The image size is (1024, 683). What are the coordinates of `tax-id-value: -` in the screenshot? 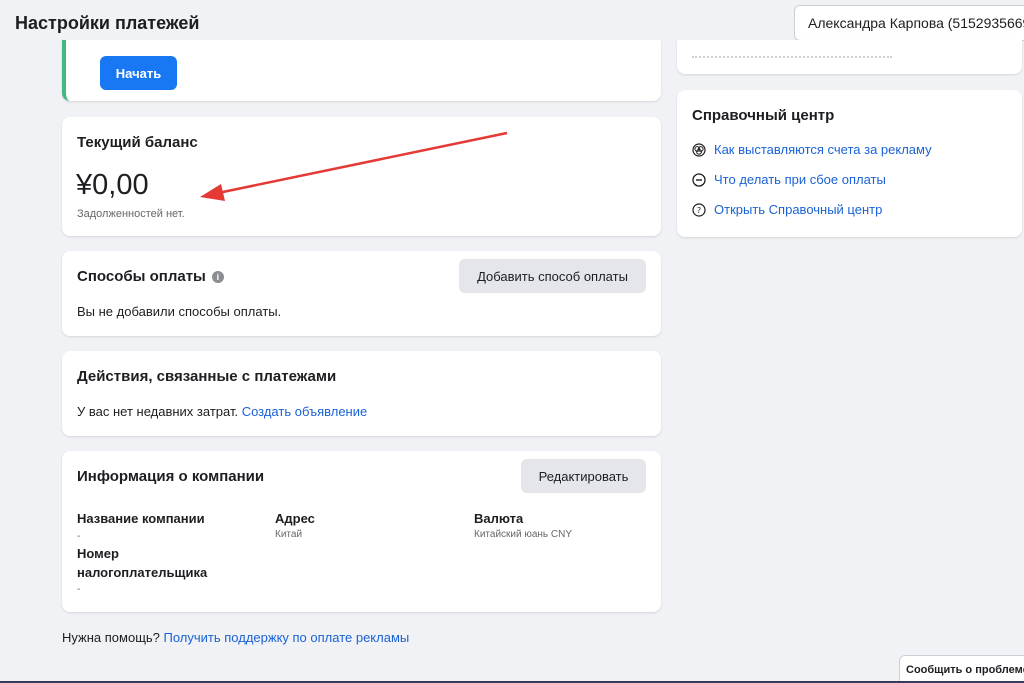 It's located at (79, 589).